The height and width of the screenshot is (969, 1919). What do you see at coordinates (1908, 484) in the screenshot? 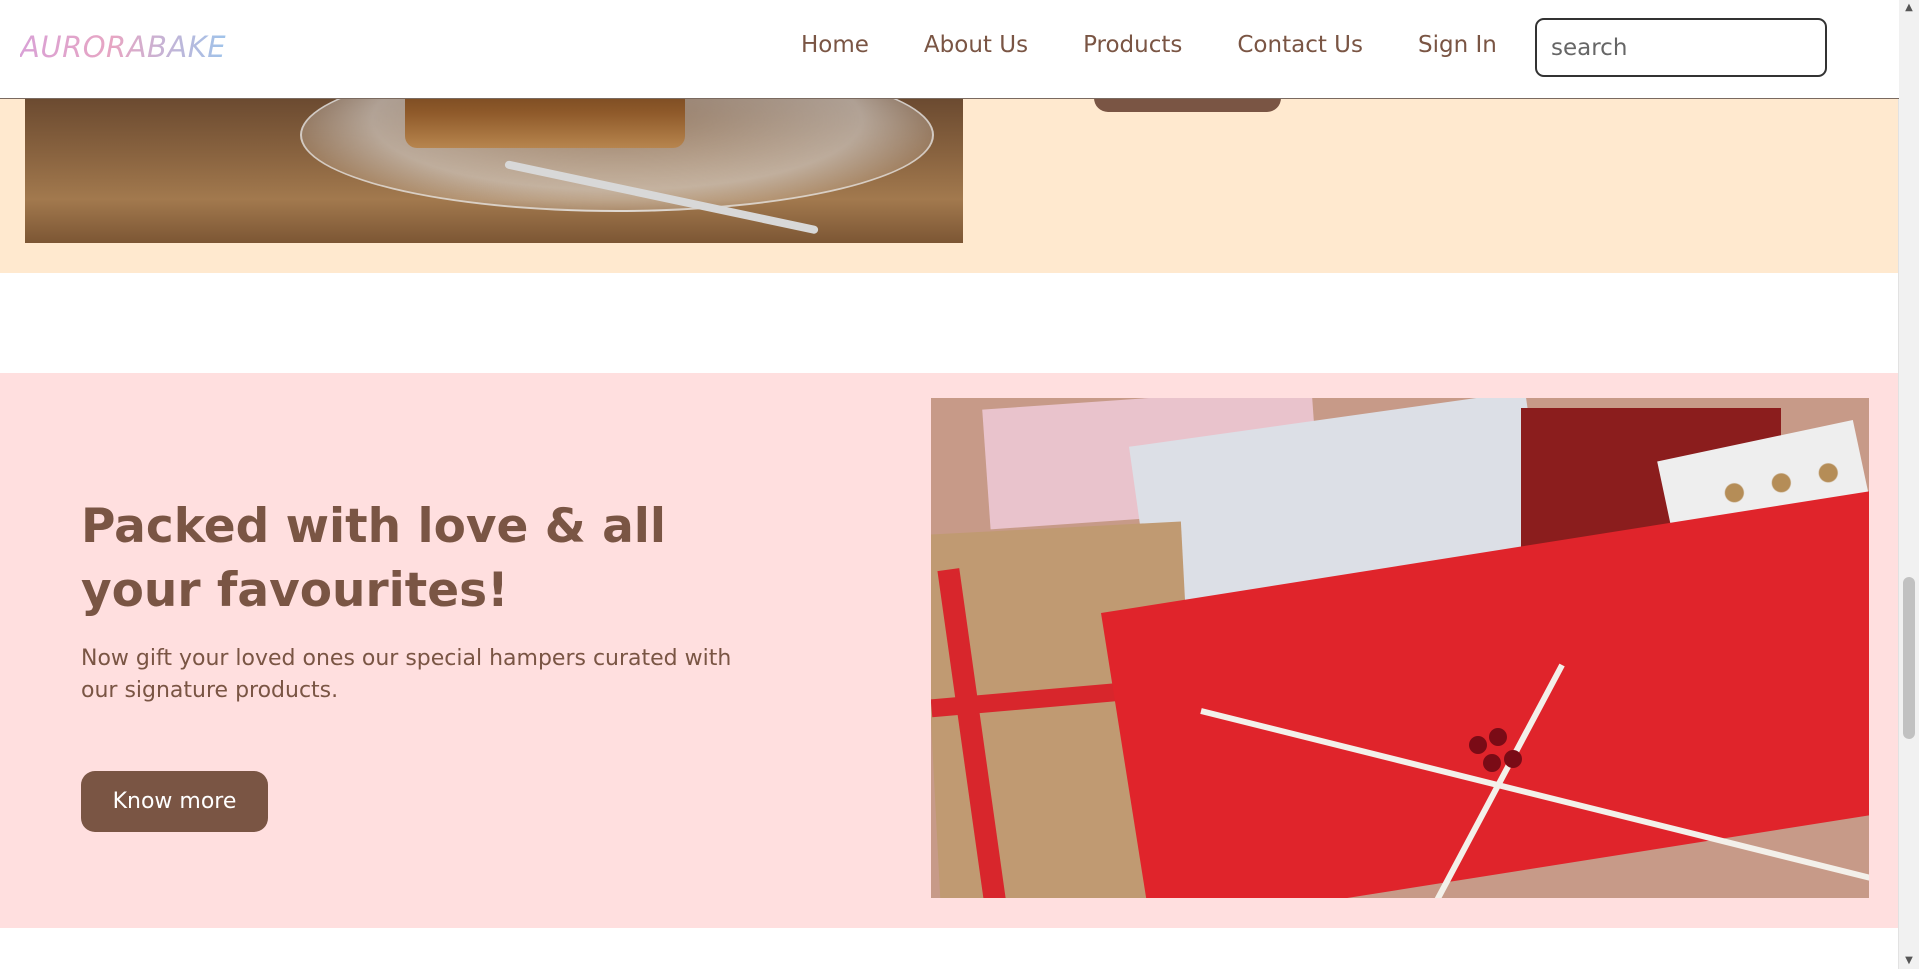
I see `page-scrollbar: ▲ ▼` at bounding box center [1908, 484].